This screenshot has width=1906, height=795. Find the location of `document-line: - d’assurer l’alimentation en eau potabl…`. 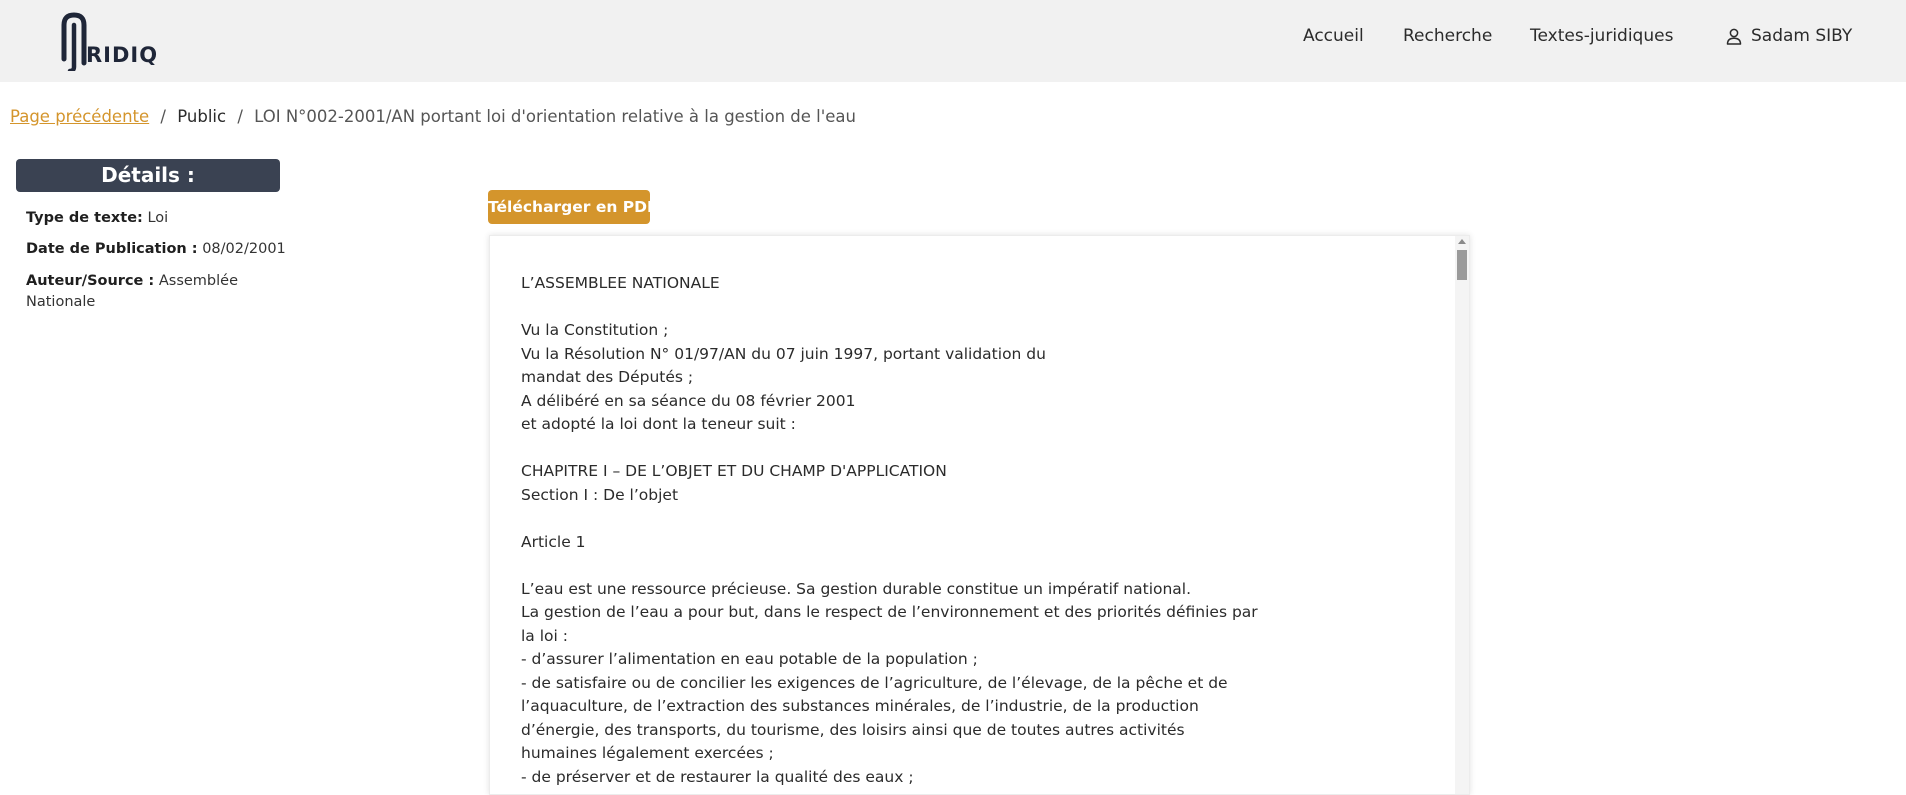

document-line: - d’assurer l’alimentation en eau potabl… is located at coordinates (749, 659).